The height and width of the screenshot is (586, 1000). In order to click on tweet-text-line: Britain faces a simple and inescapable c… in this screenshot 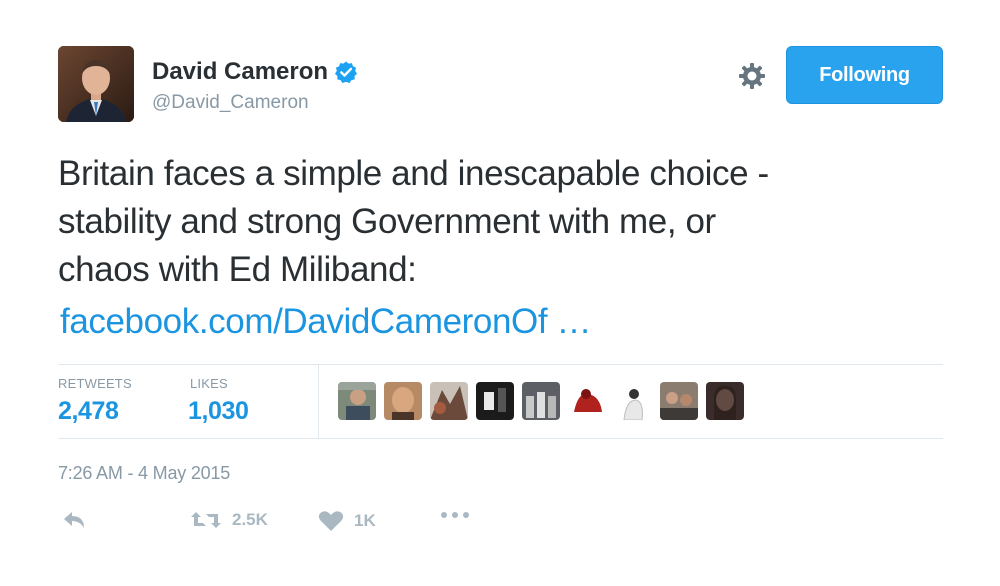, I will do `click(413, 173)`.